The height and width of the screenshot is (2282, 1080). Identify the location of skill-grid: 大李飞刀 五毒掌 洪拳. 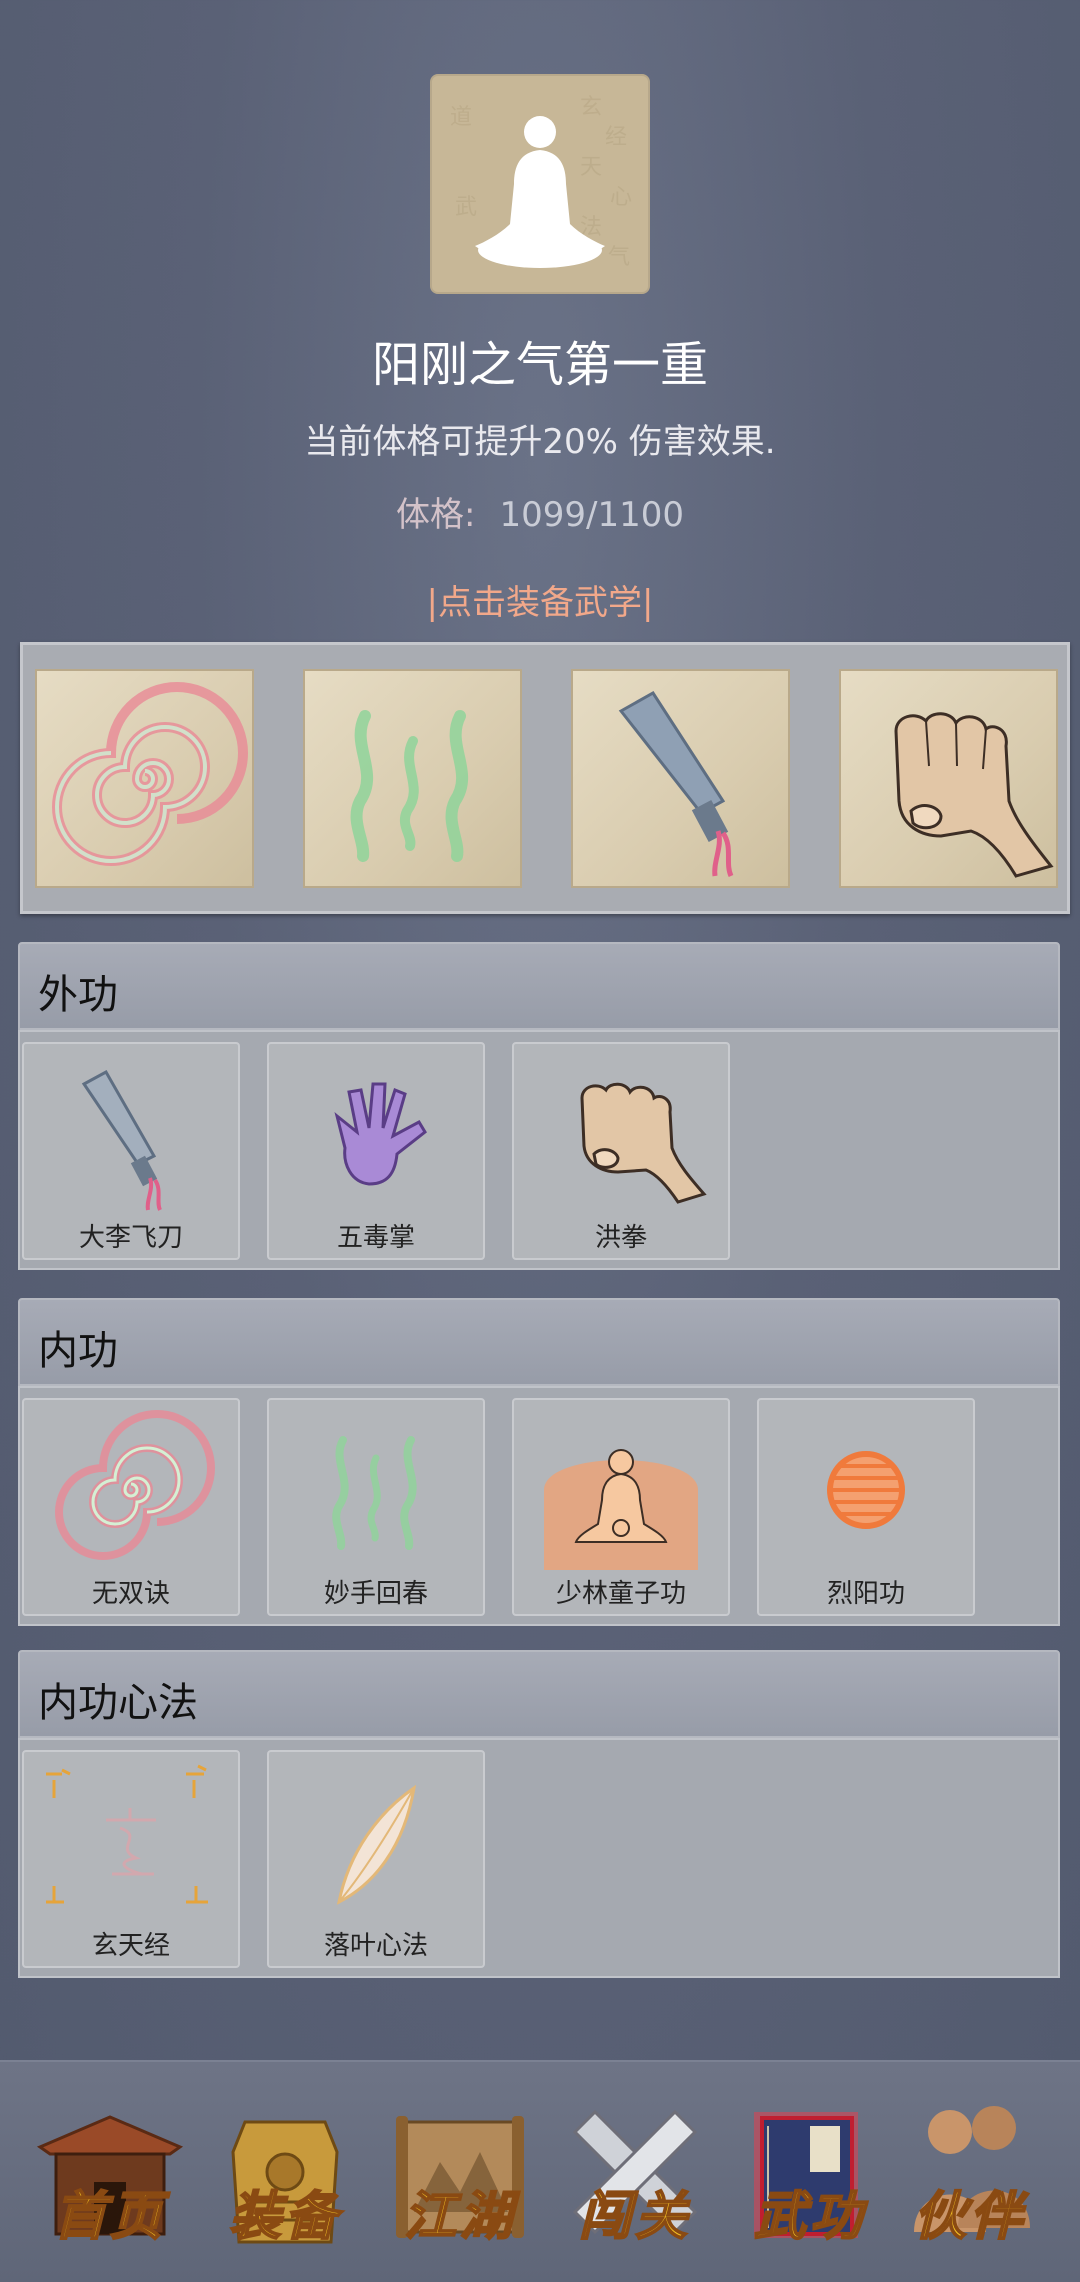
(539, 1150).